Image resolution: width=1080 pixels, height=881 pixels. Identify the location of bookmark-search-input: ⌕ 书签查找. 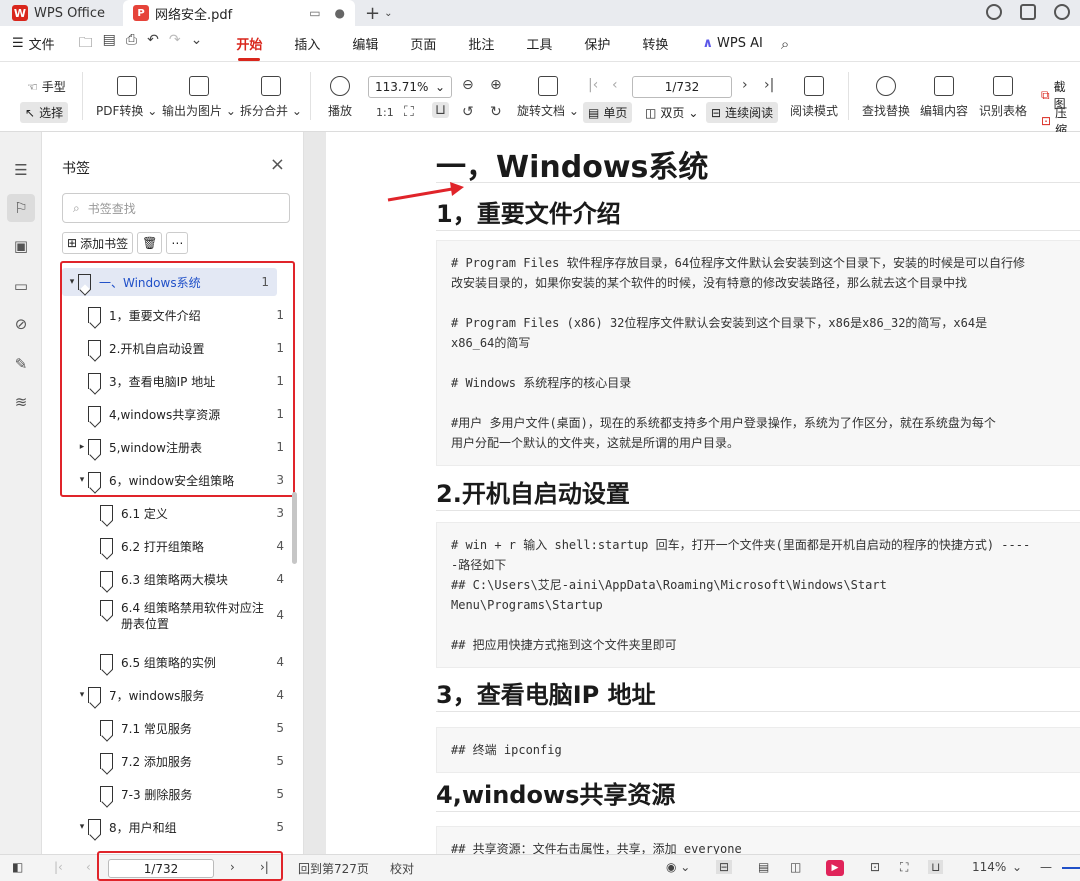
(176, 208).